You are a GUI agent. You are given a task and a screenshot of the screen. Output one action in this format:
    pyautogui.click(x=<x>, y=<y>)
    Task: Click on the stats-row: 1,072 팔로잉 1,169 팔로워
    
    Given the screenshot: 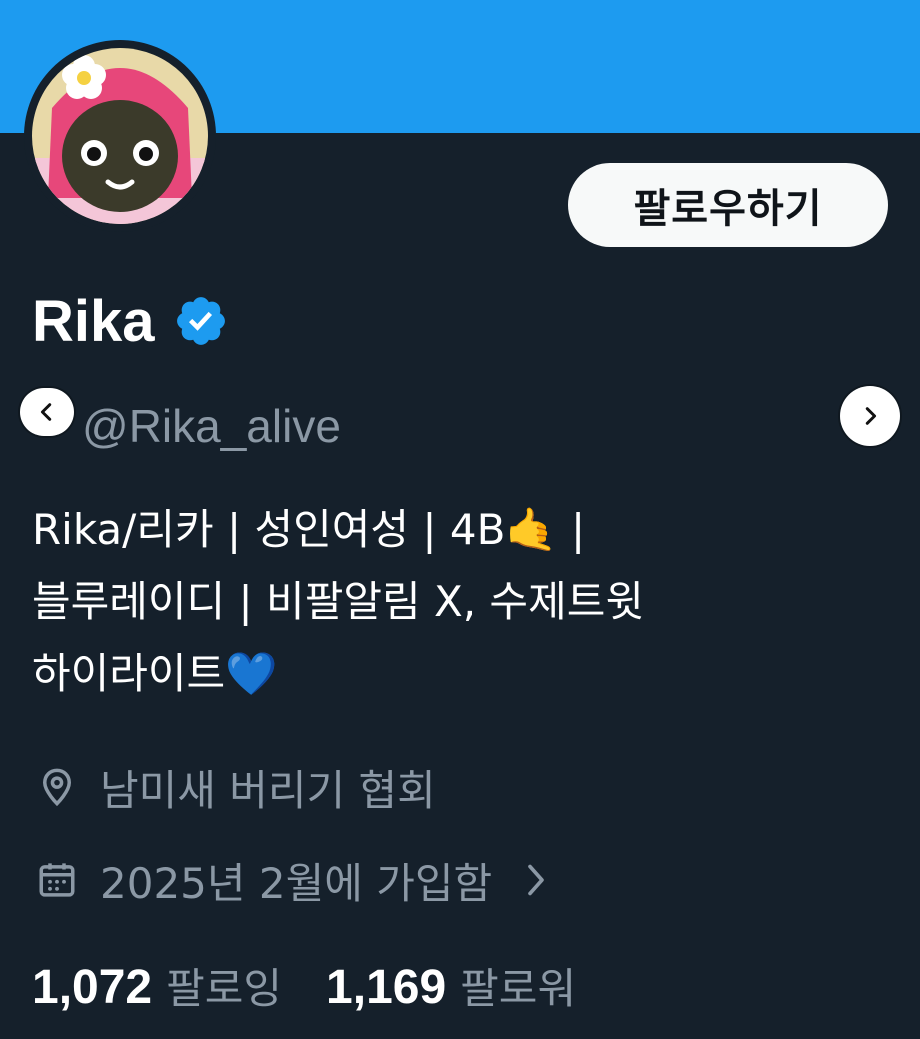 What is the action you would take?
    pyautogui.click(x=326, y=985)
    